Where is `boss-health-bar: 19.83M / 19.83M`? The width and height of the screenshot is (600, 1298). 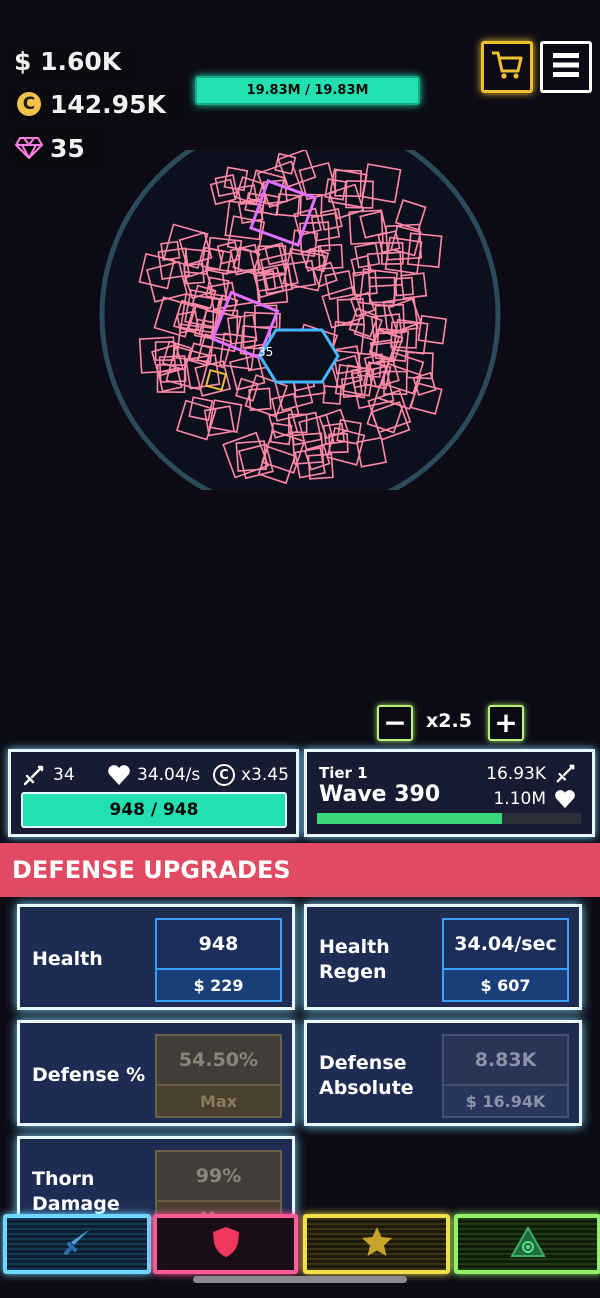
boss-health-bar: 19.83M / 19.83M is located at coordinates (307, 90).